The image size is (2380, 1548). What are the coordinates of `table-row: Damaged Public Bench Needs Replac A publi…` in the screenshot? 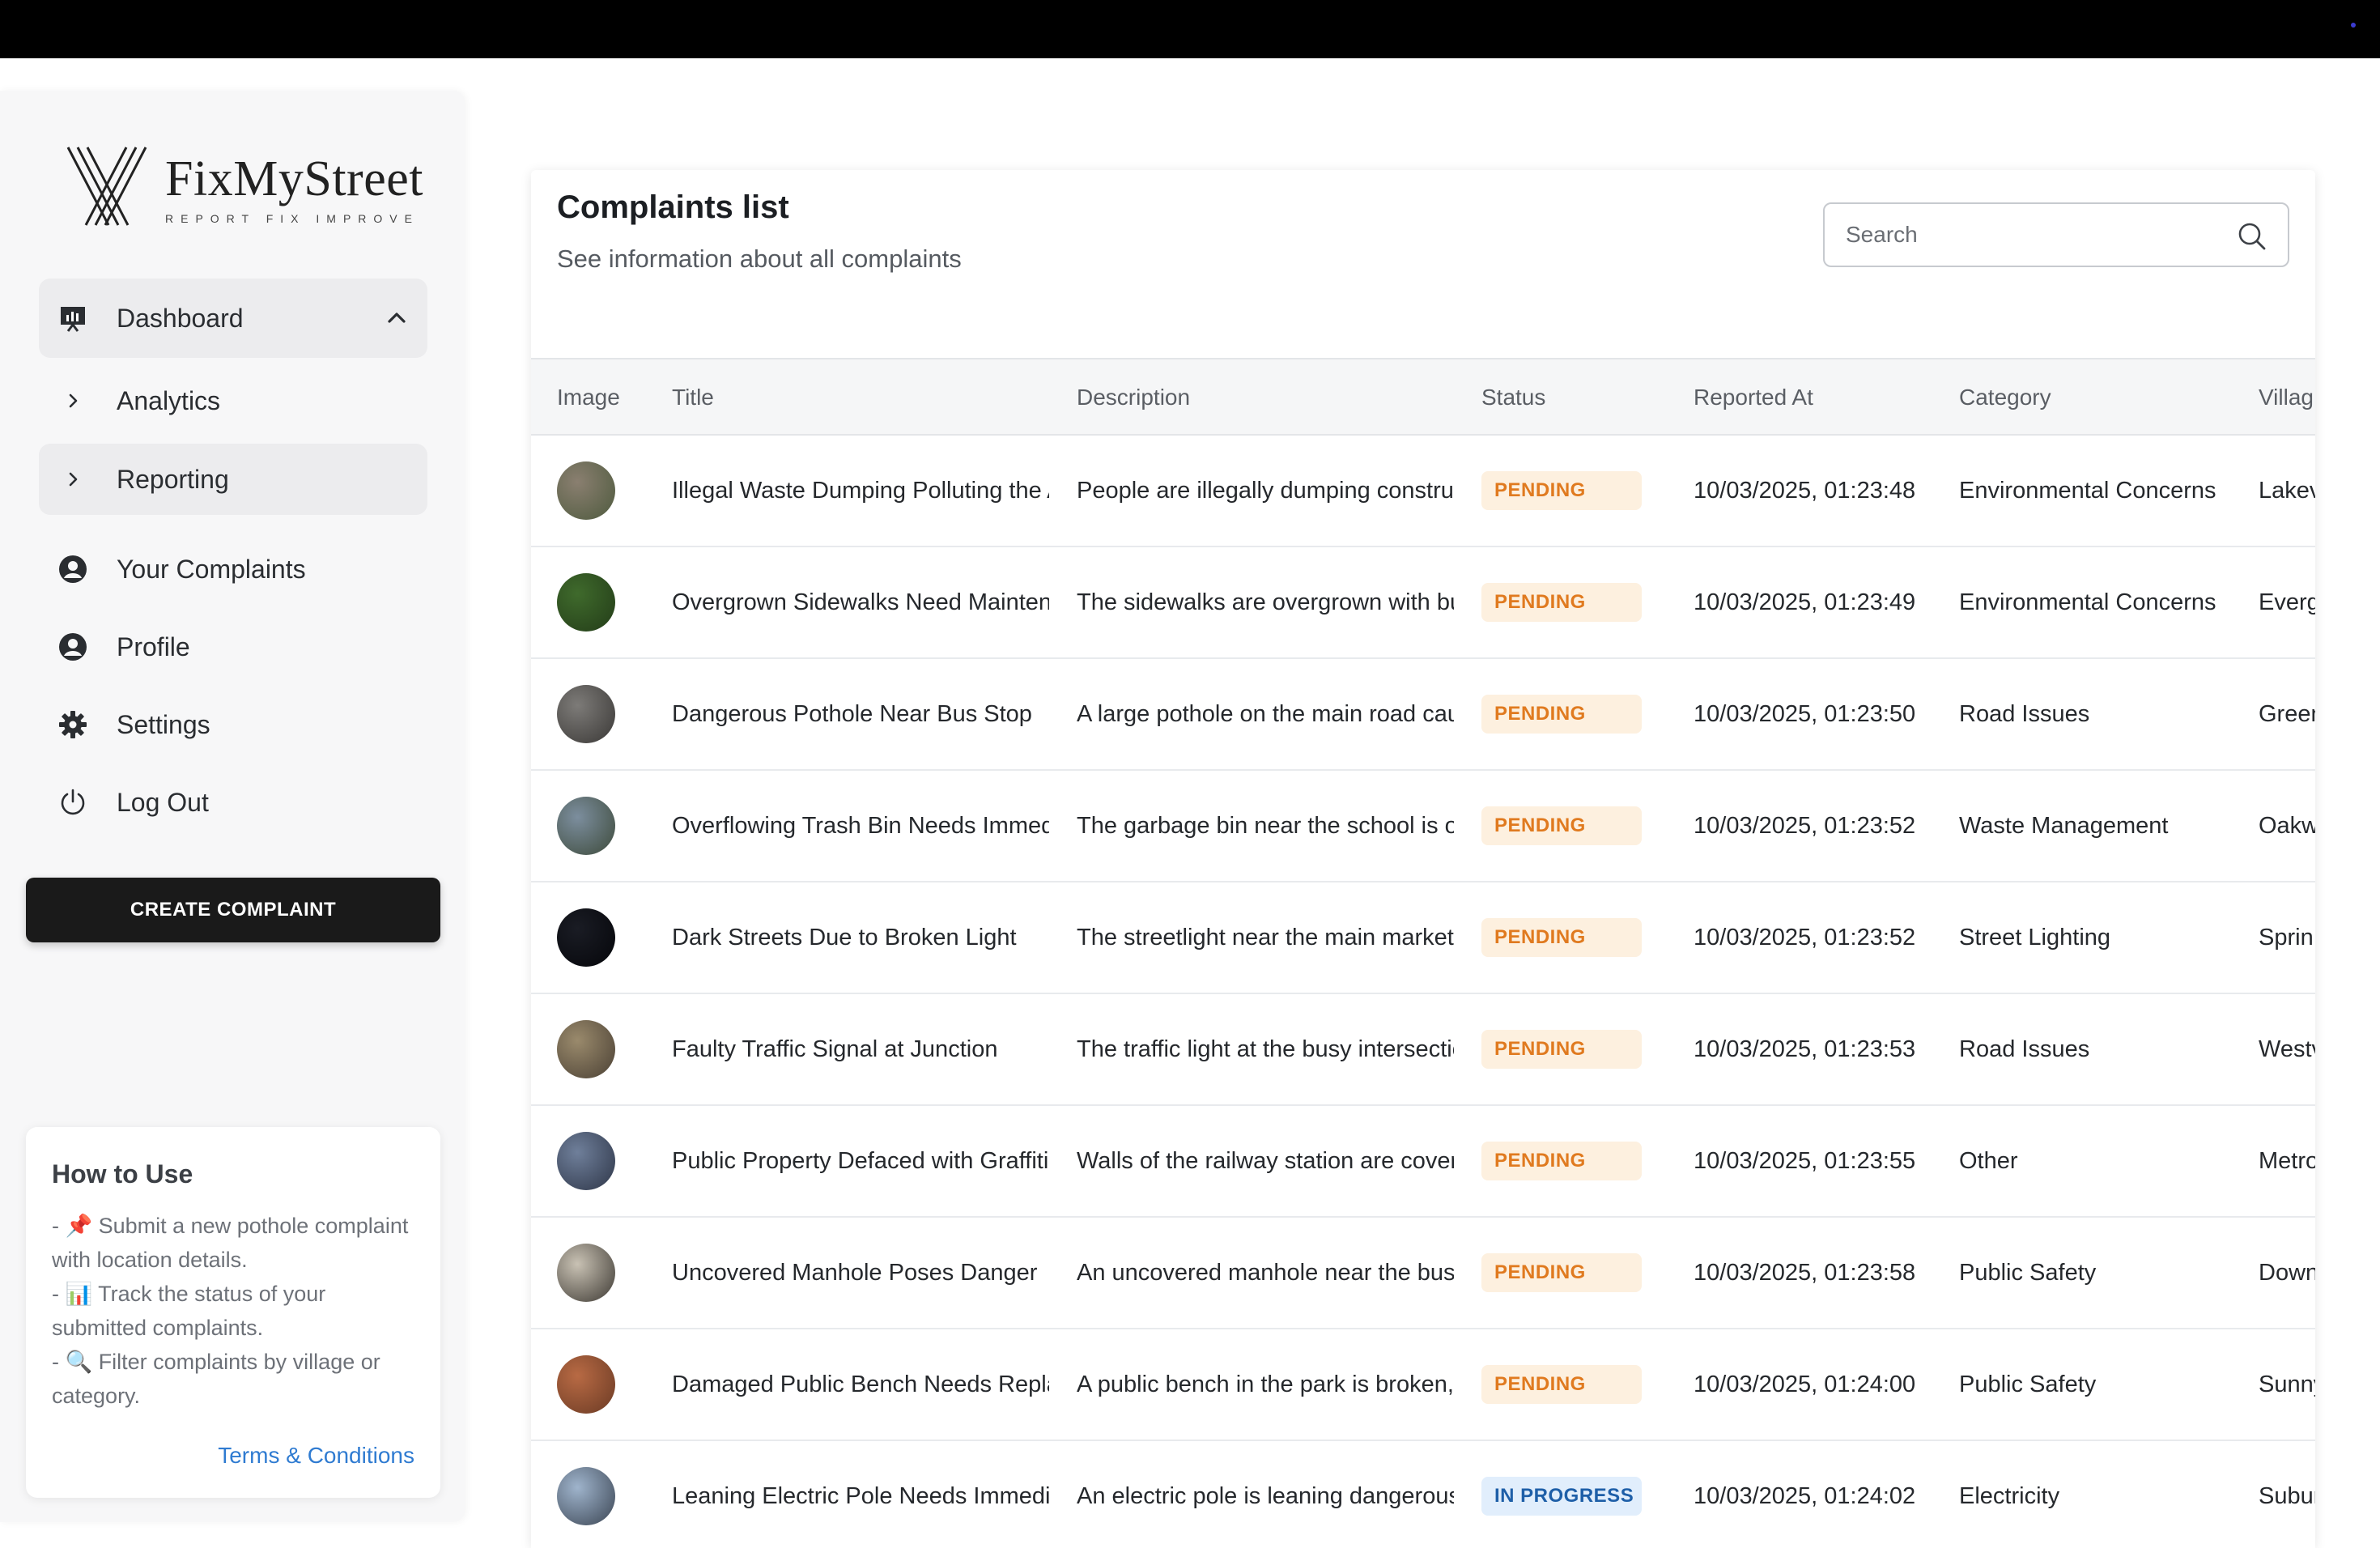 It's located at (1423, 1385).